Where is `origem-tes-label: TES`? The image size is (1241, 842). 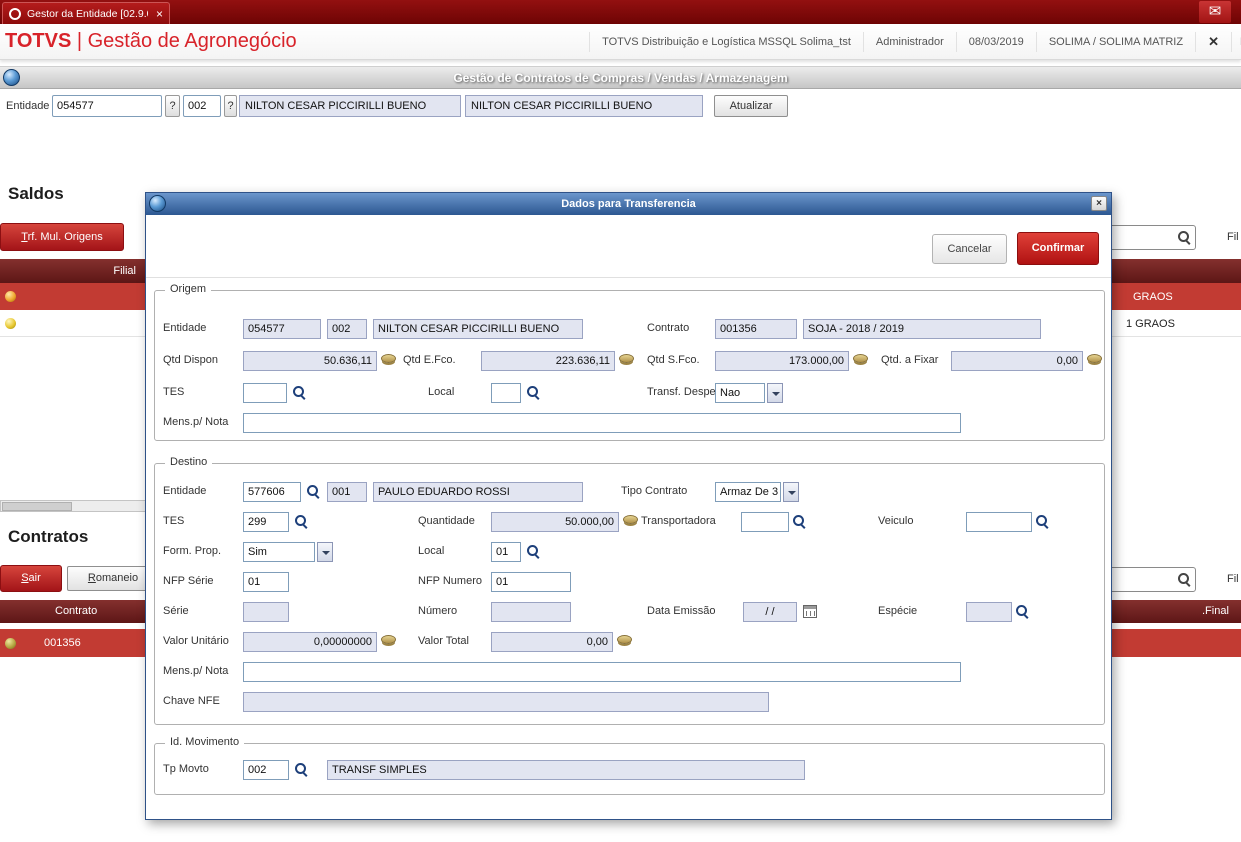 origem-tes-label: TES is located at coordinates (174, 392).